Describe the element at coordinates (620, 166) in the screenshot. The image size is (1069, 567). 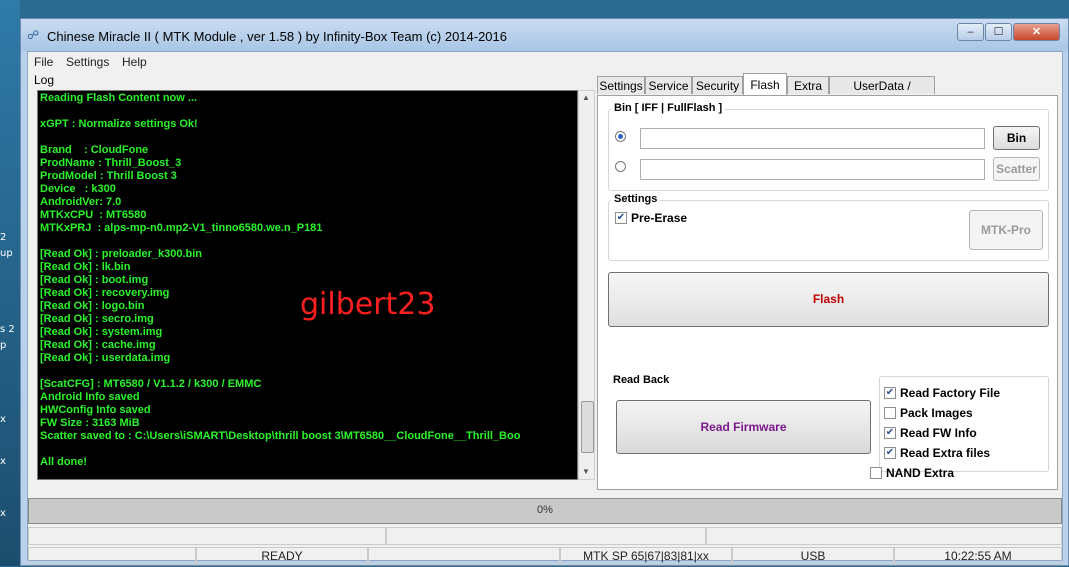
I see `scatter-radio` at that location.